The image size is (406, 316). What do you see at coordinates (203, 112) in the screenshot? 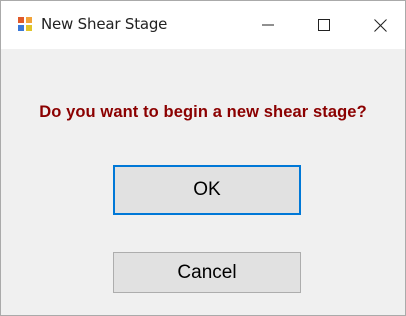
I see `dialog-message: Do you want to begin a new shear stage?` at bounding box center [203, 112].